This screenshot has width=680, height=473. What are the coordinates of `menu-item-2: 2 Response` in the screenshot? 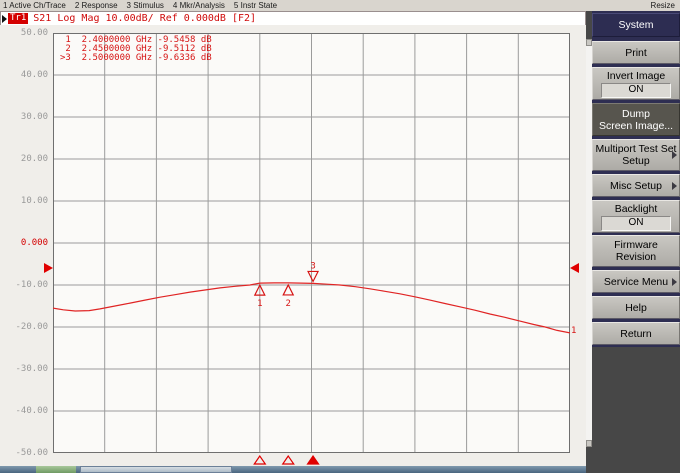 It's located at (96, 5).